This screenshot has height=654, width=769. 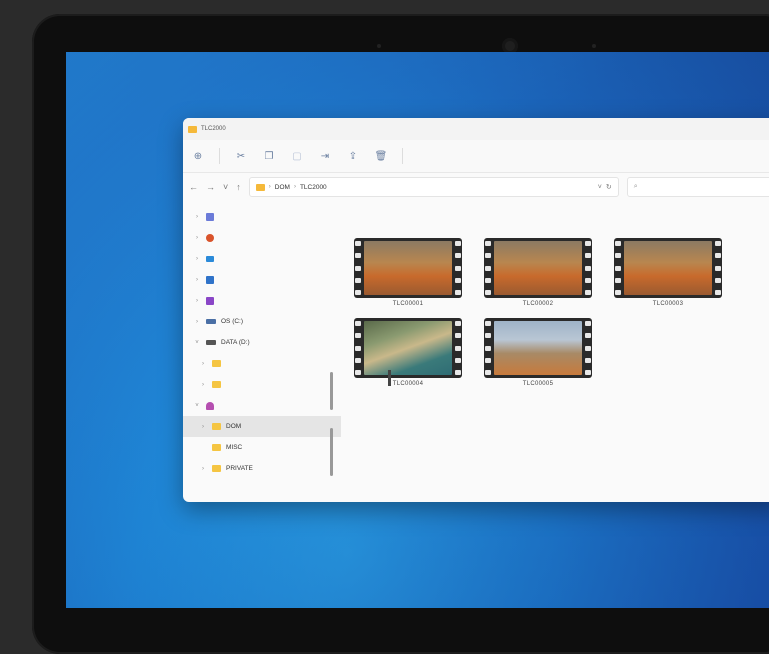 What do you see at coordinates (262, 426) in the screenshot?
I see `sidebar-item-dom: › DOM` at bounding box center [262, 426].